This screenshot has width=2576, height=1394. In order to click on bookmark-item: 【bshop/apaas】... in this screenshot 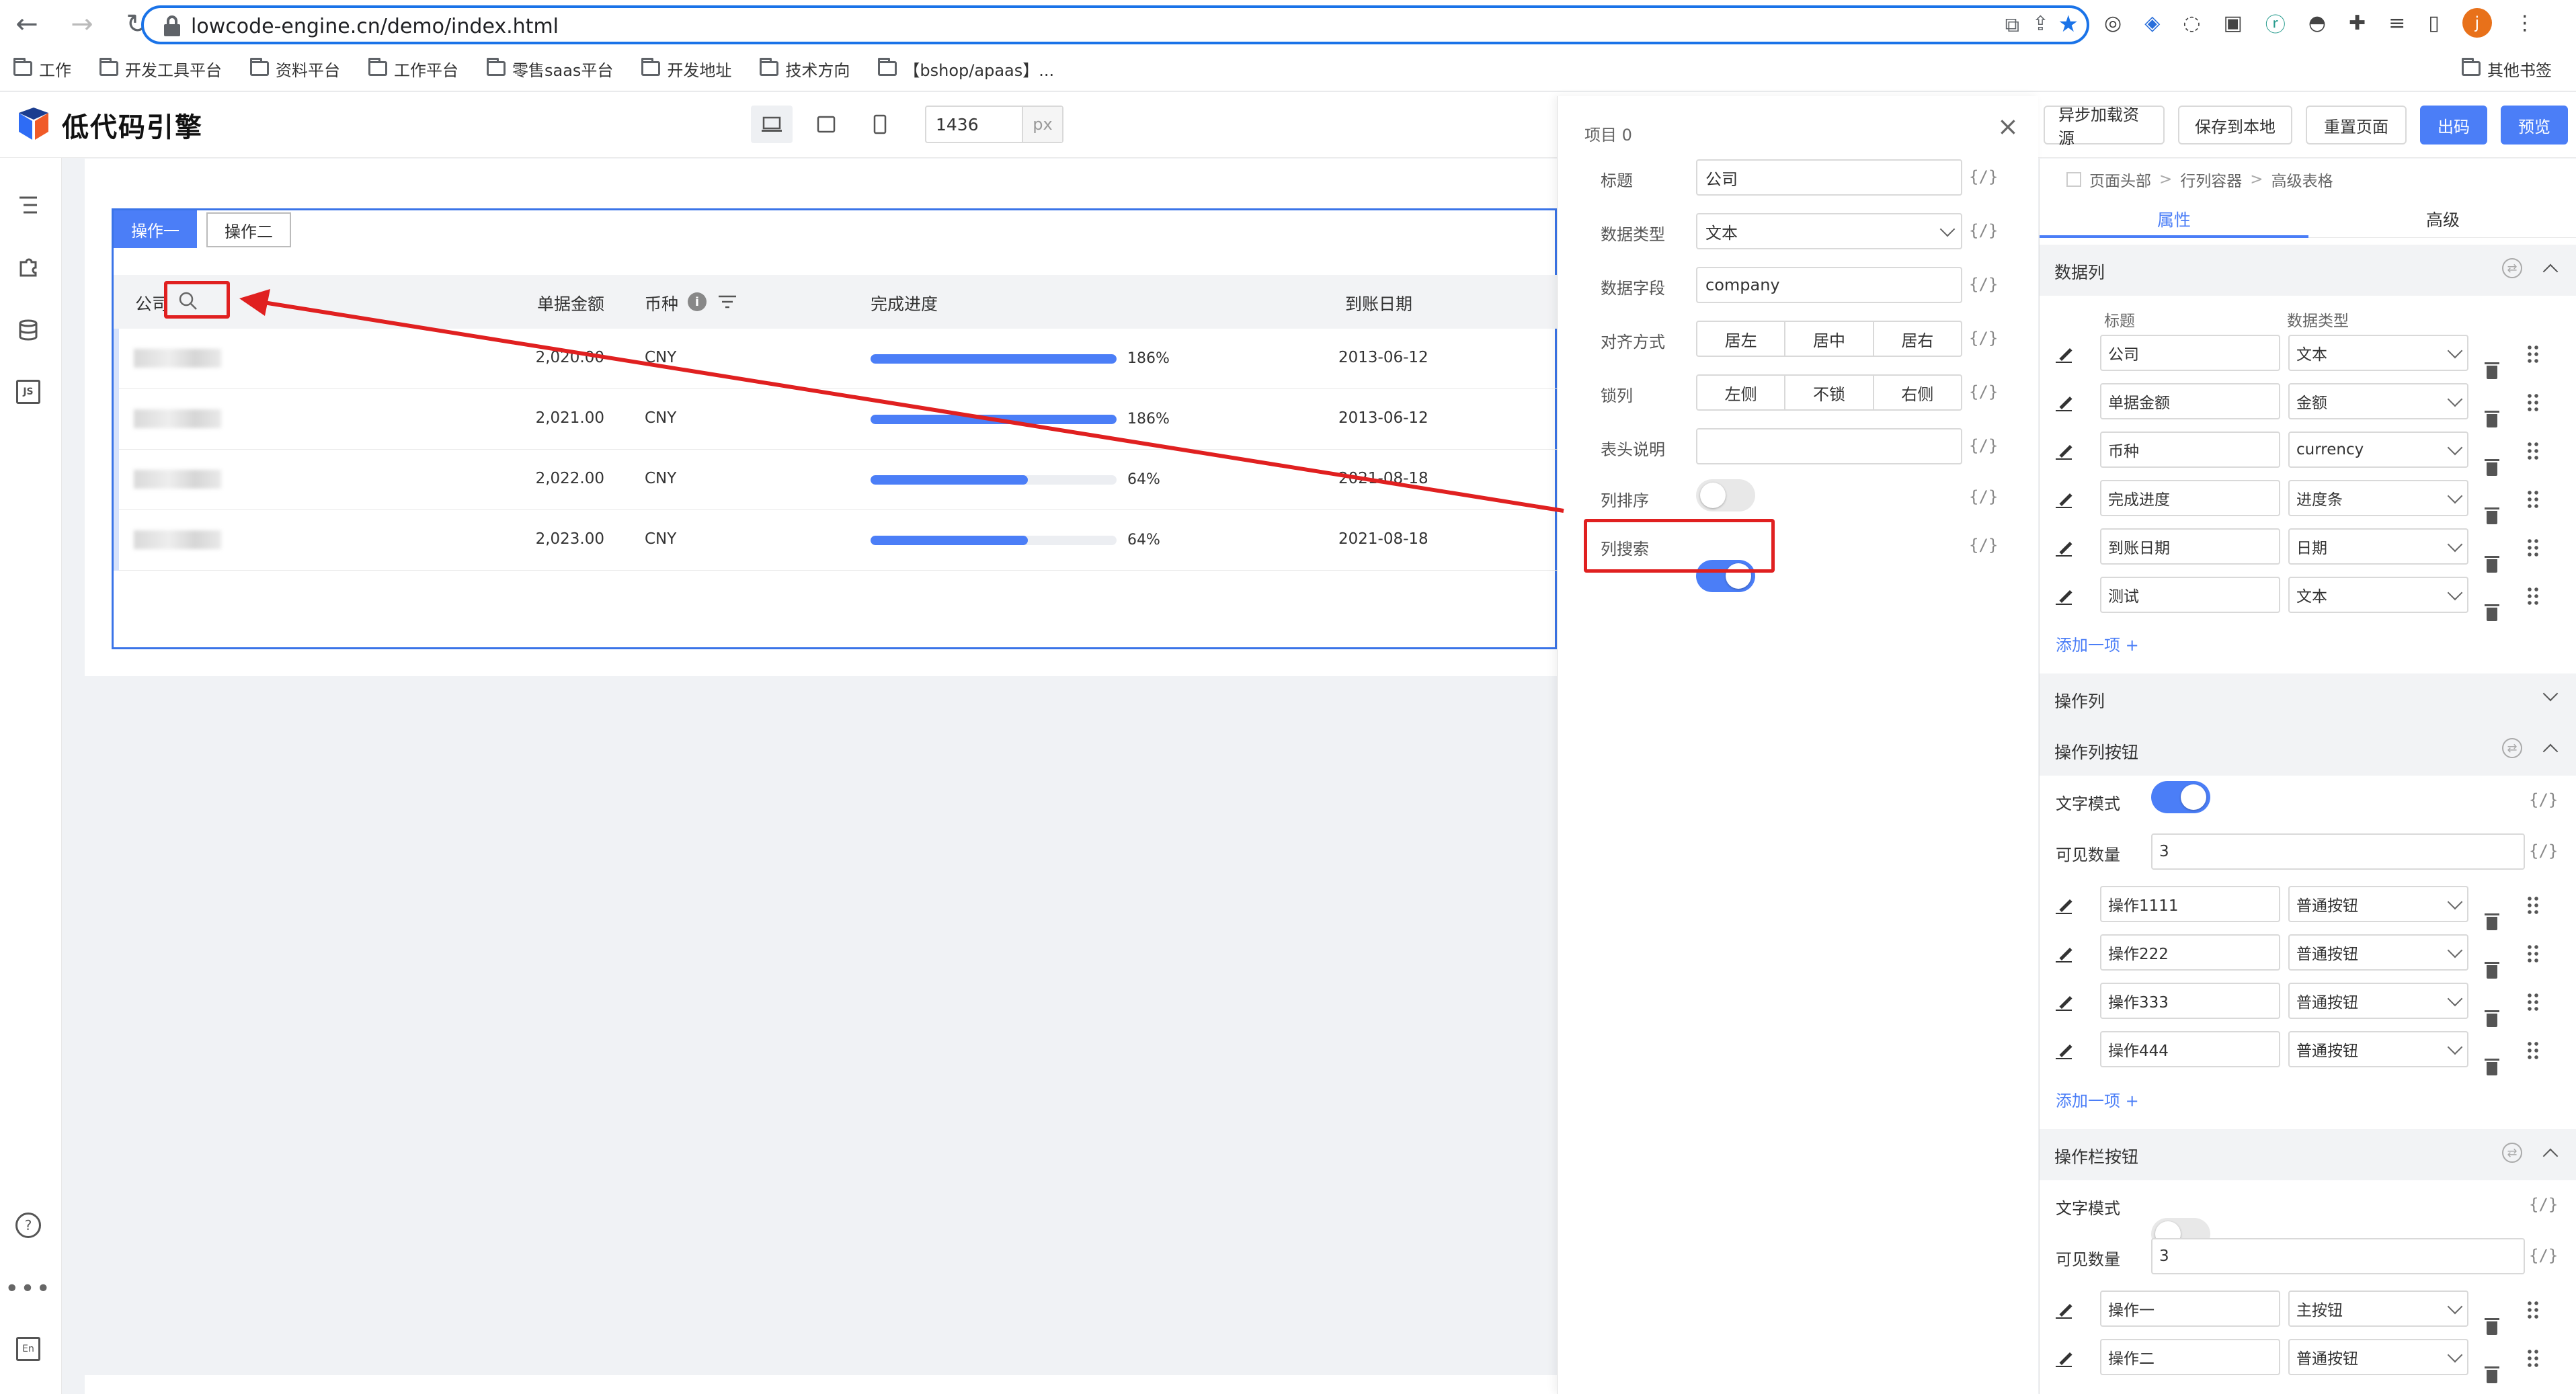, I will do `click(966, 68)`.